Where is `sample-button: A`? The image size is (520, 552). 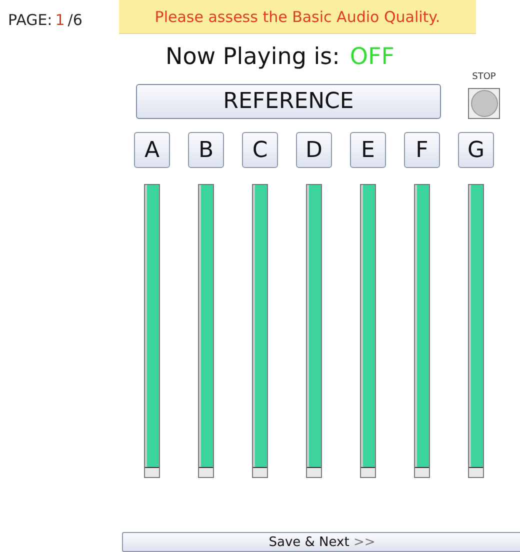 sample-button: A is located at coordinates (152, 150).